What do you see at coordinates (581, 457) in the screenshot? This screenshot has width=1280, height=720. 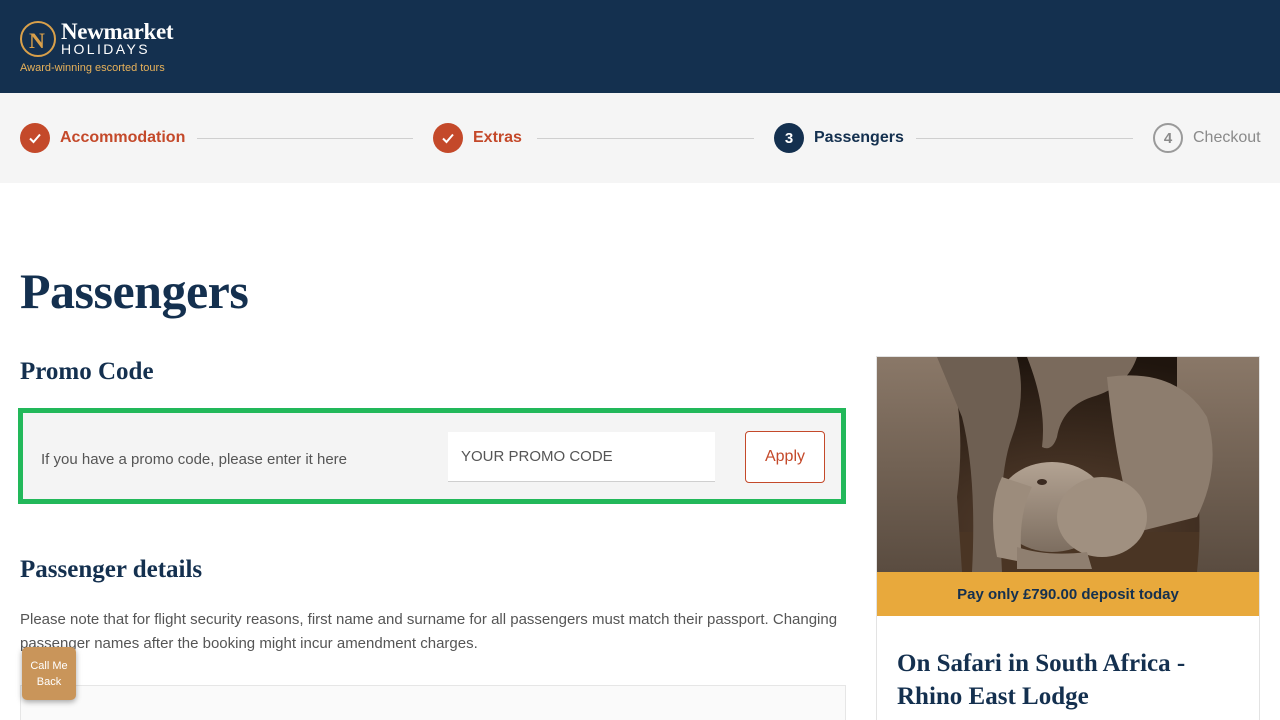 I see `promo-code-input` at bounding box center [581, 457].